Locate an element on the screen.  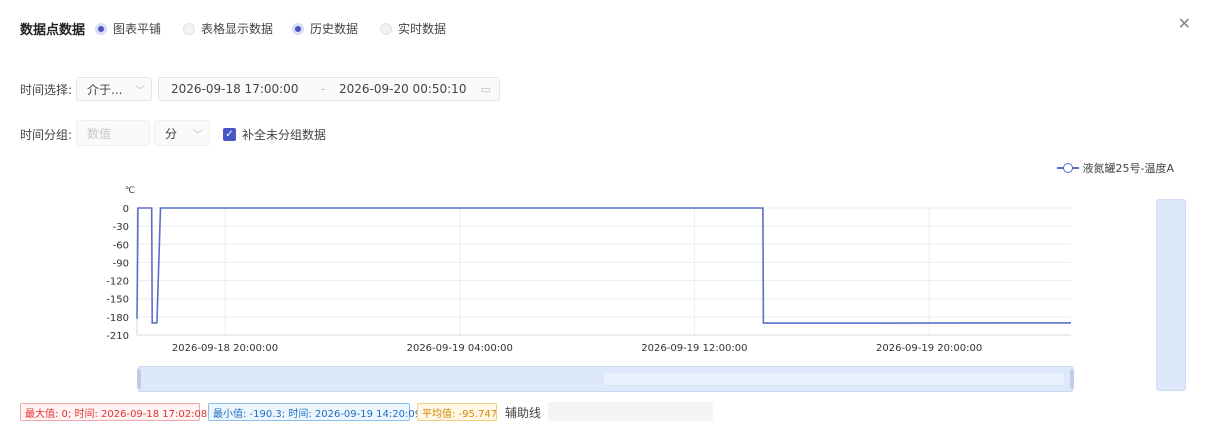
y-axis-unit: ℃ is located at coordinates (130, 191).